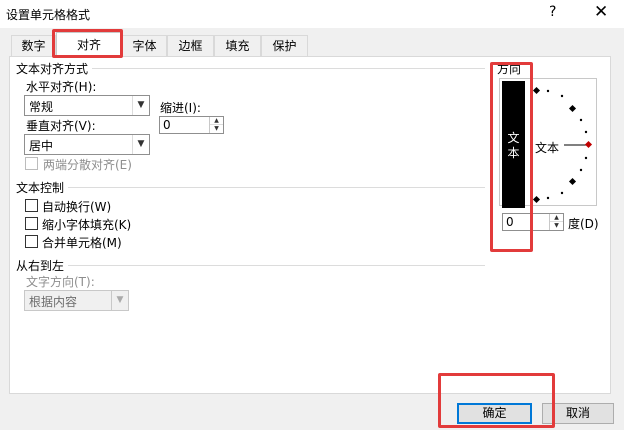 The width and height of the screenshot is (624, 430). I want to click on tab-font: 字体, so click(144, 46).